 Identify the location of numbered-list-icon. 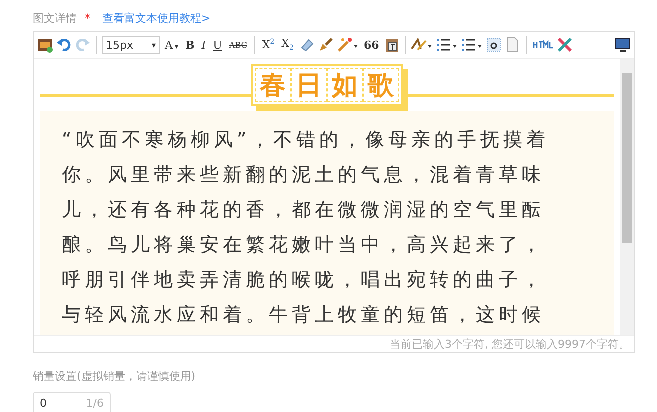
(447, 45).